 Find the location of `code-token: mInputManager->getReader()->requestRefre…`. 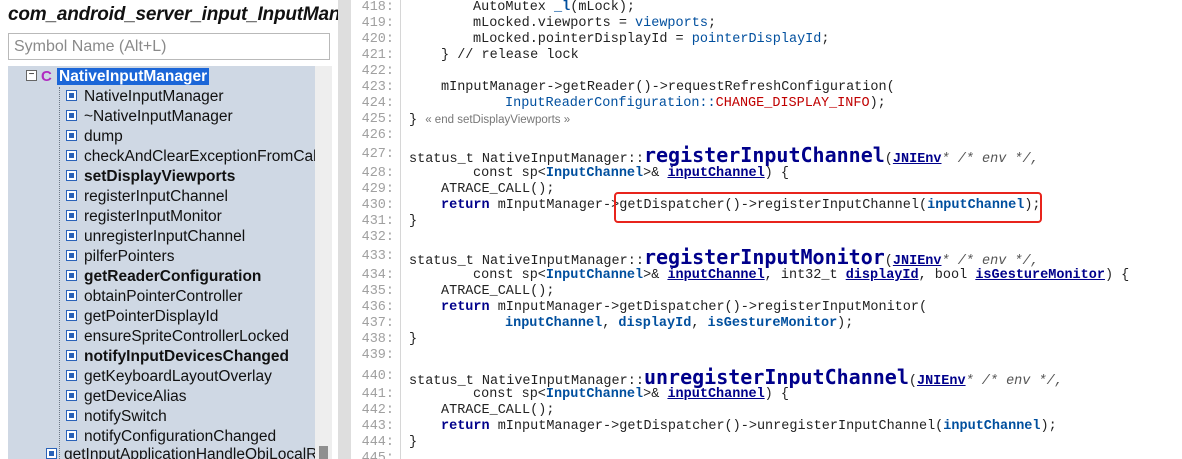

code-token: mInputManager->getReader()->requestRefre… is located at coordinates (668, 87).